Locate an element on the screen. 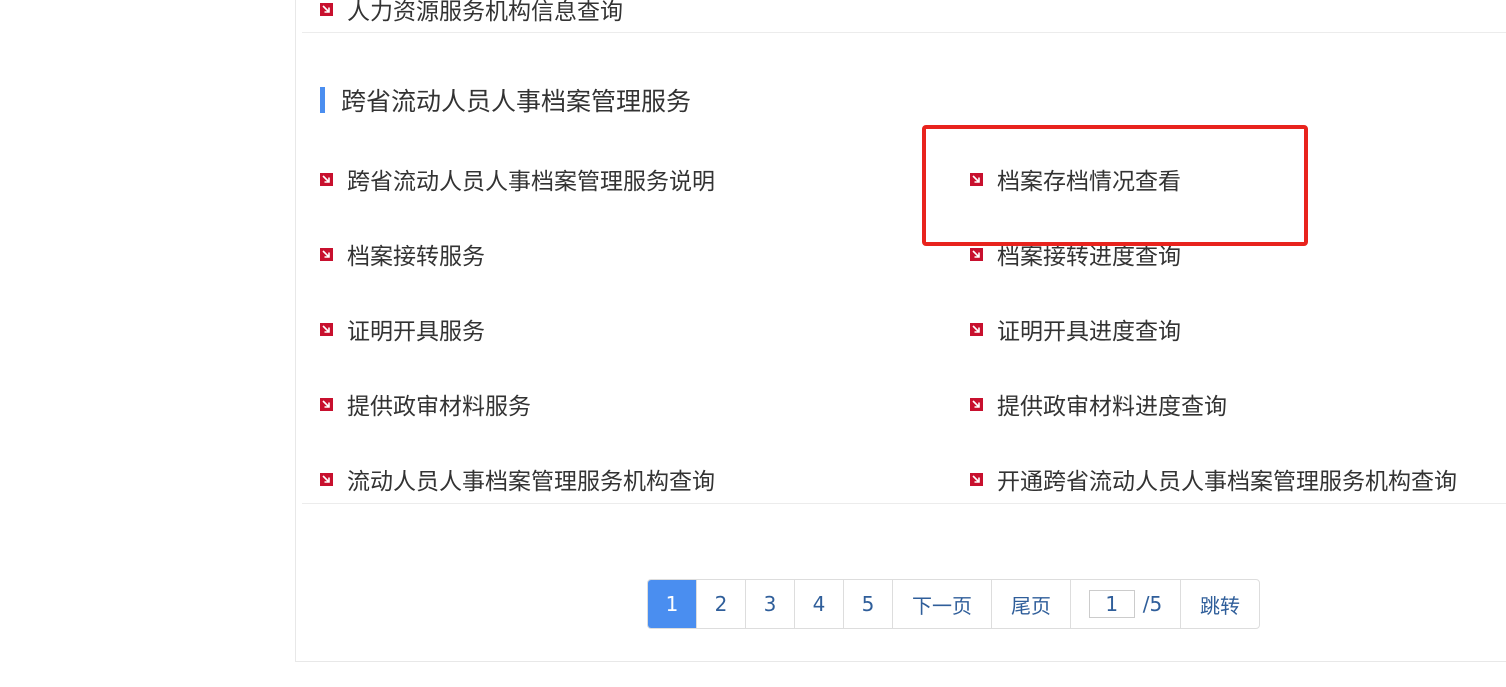 This screenshot has height=687, width=1506. list-item-label: 开通跨省流动人员人事档案管理服务机构查询 is located at coordinates (1227, 482).